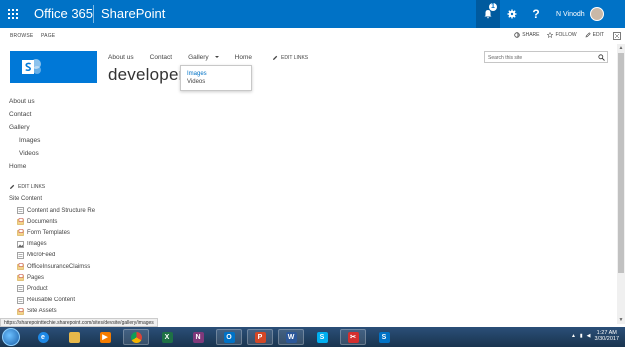  I want to click on site-content-item: Images, so click(63, 244).